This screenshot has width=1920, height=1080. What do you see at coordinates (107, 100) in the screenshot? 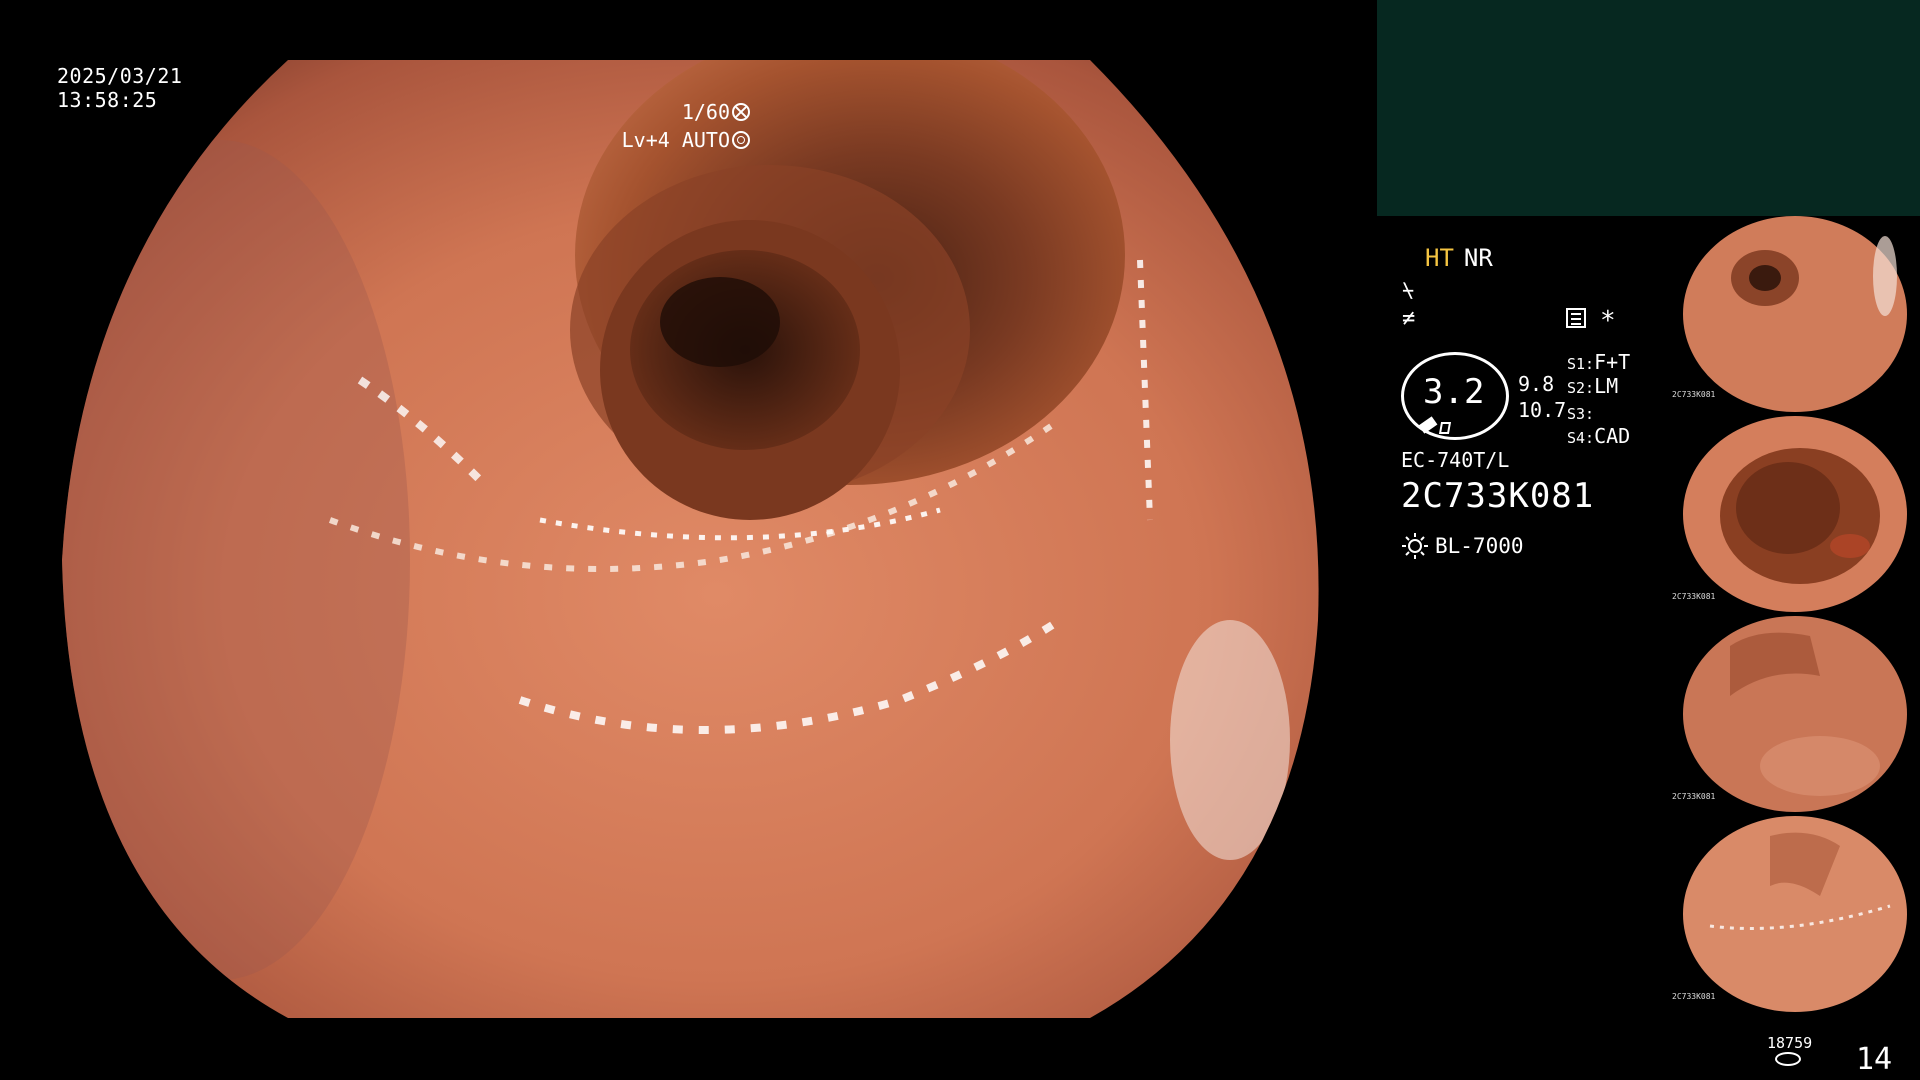
I see `time-text: 13:58:25` at bounding box center [107, 100].